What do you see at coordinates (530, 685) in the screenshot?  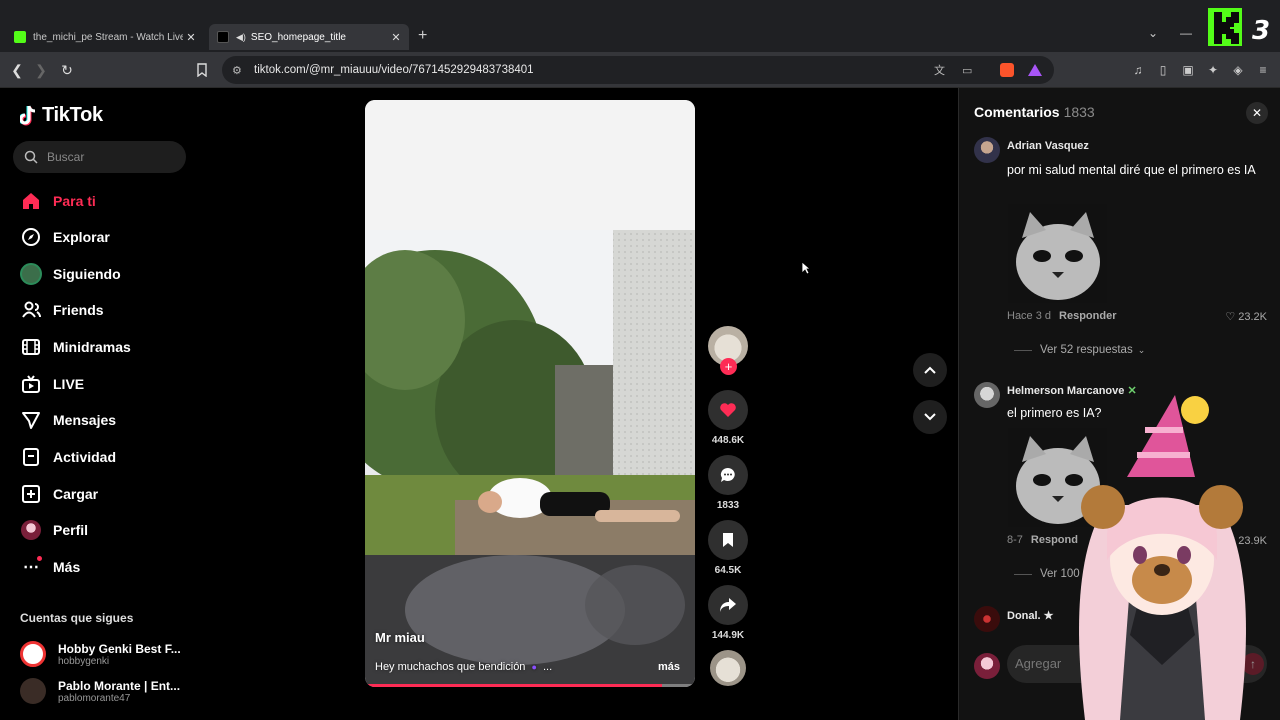 I see `video-progress-bar` at bounding box center [530, 685].